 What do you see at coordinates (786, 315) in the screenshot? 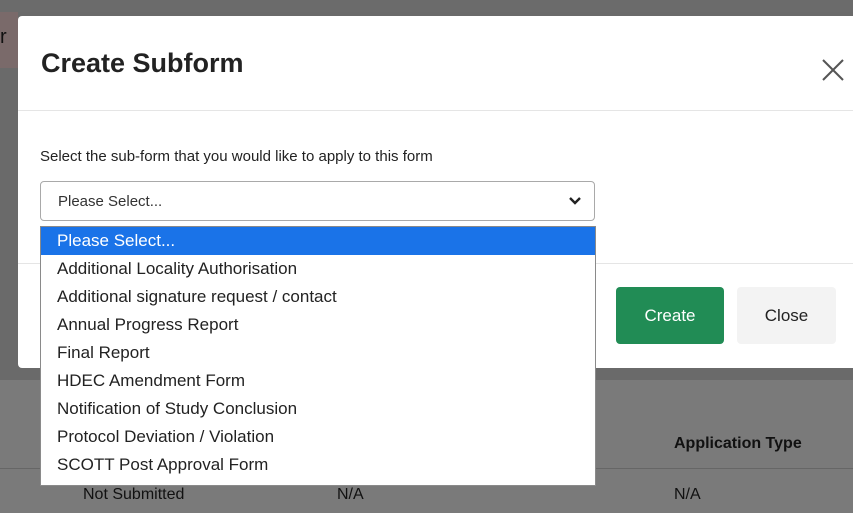
I see `close-button: Close` at bounding box center [786, 315].